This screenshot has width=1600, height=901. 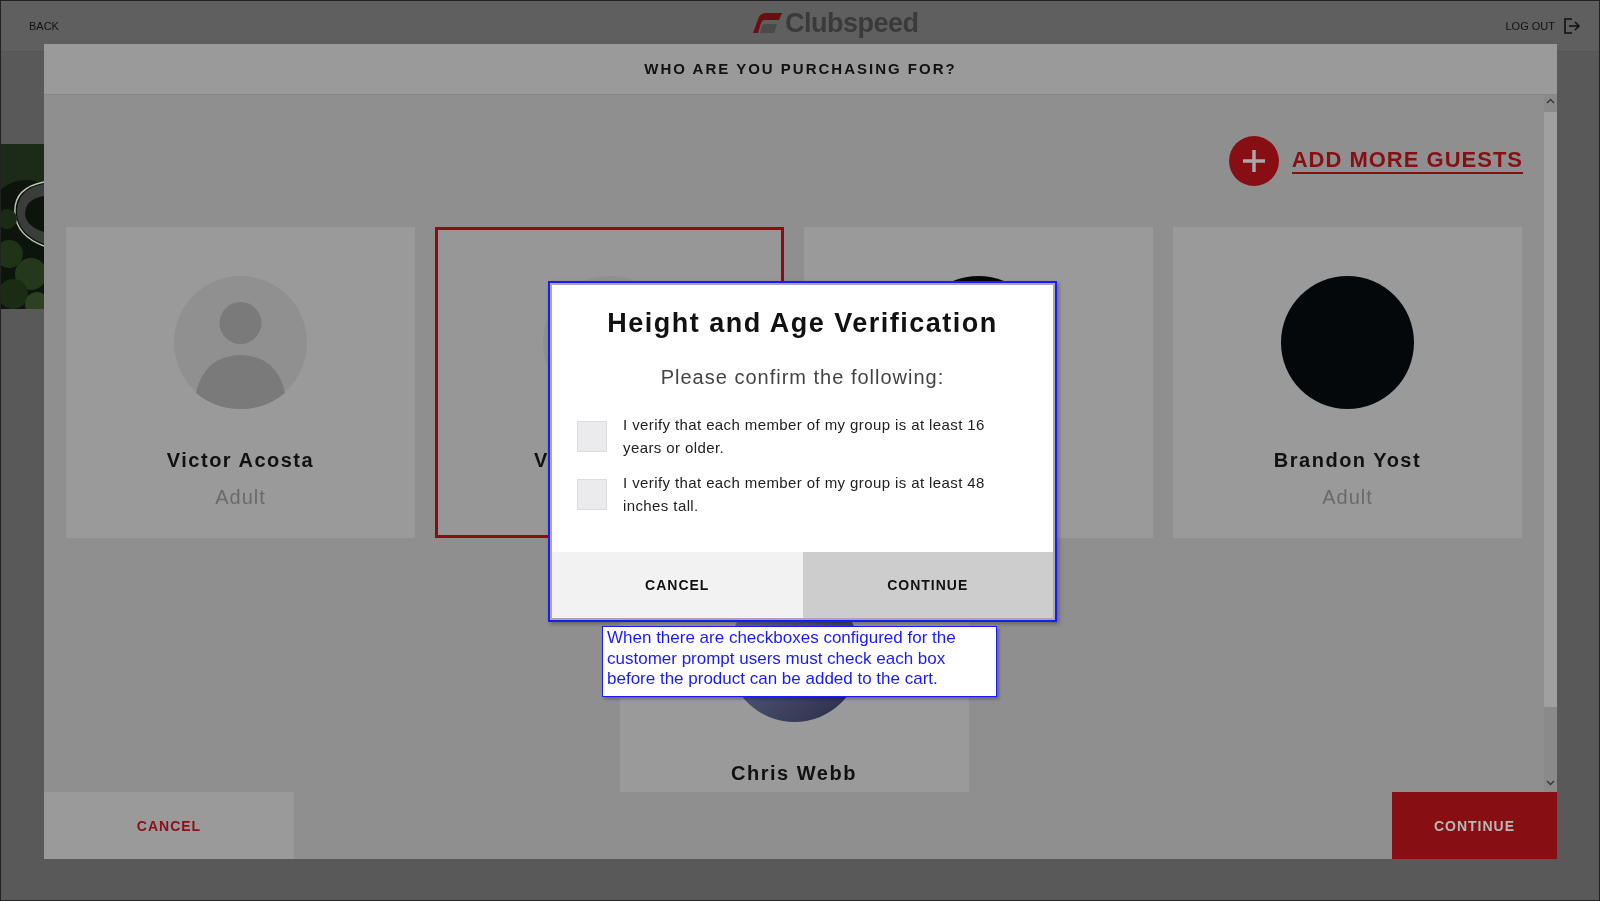 I want to click on panel-title: WHO ARE YOU PURCHASING FOR?, so click(x=800, y=69).